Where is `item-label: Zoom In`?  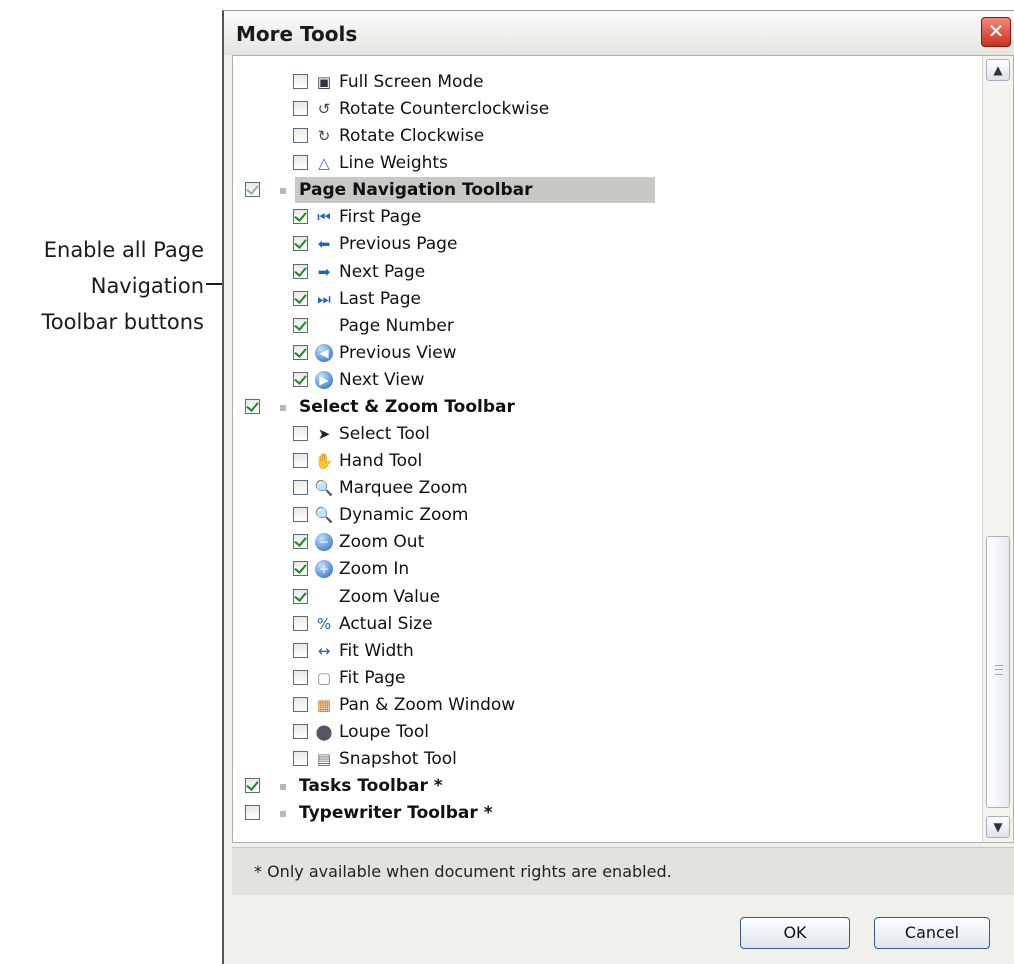 item-label: Zoom In is located at coordinates (374, 569).